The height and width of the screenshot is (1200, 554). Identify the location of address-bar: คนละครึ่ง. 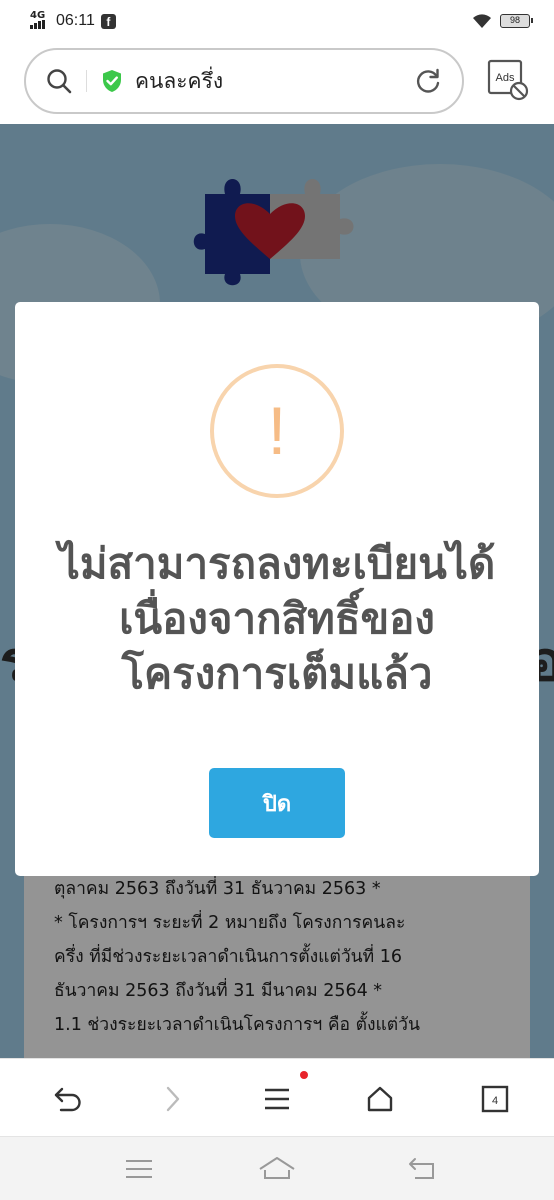
(244, 81).